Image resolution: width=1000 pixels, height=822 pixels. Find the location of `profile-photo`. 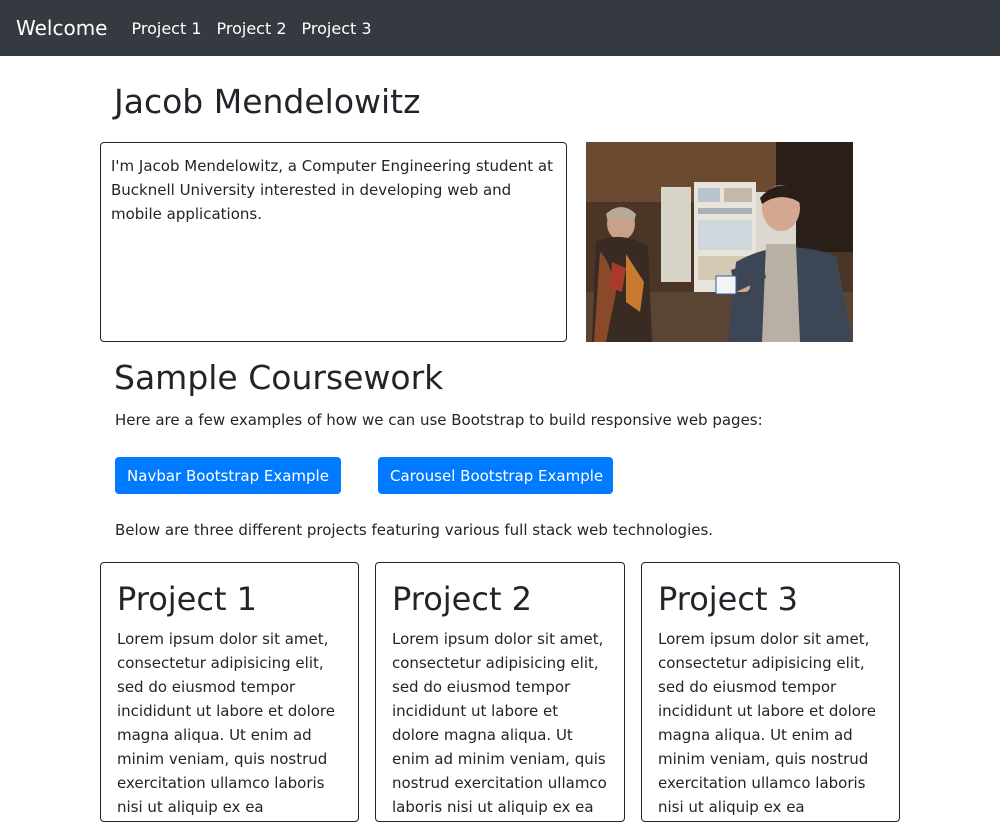

profile-photo is located at coordinates (719, 242).